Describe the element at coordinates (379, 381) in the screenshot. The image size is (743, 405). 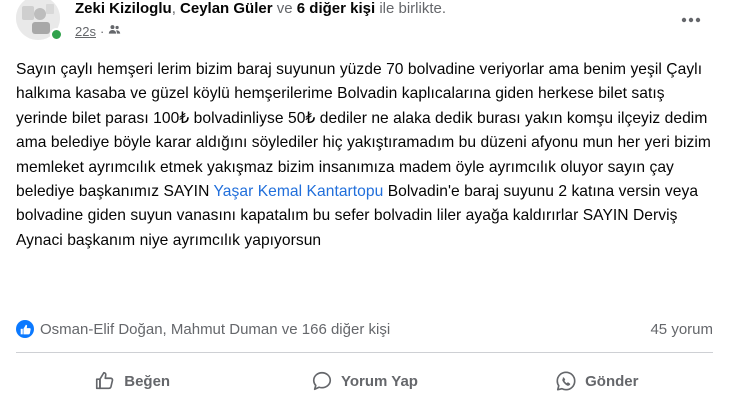
I see `comment-button-label: Yorum Yap` at that location.